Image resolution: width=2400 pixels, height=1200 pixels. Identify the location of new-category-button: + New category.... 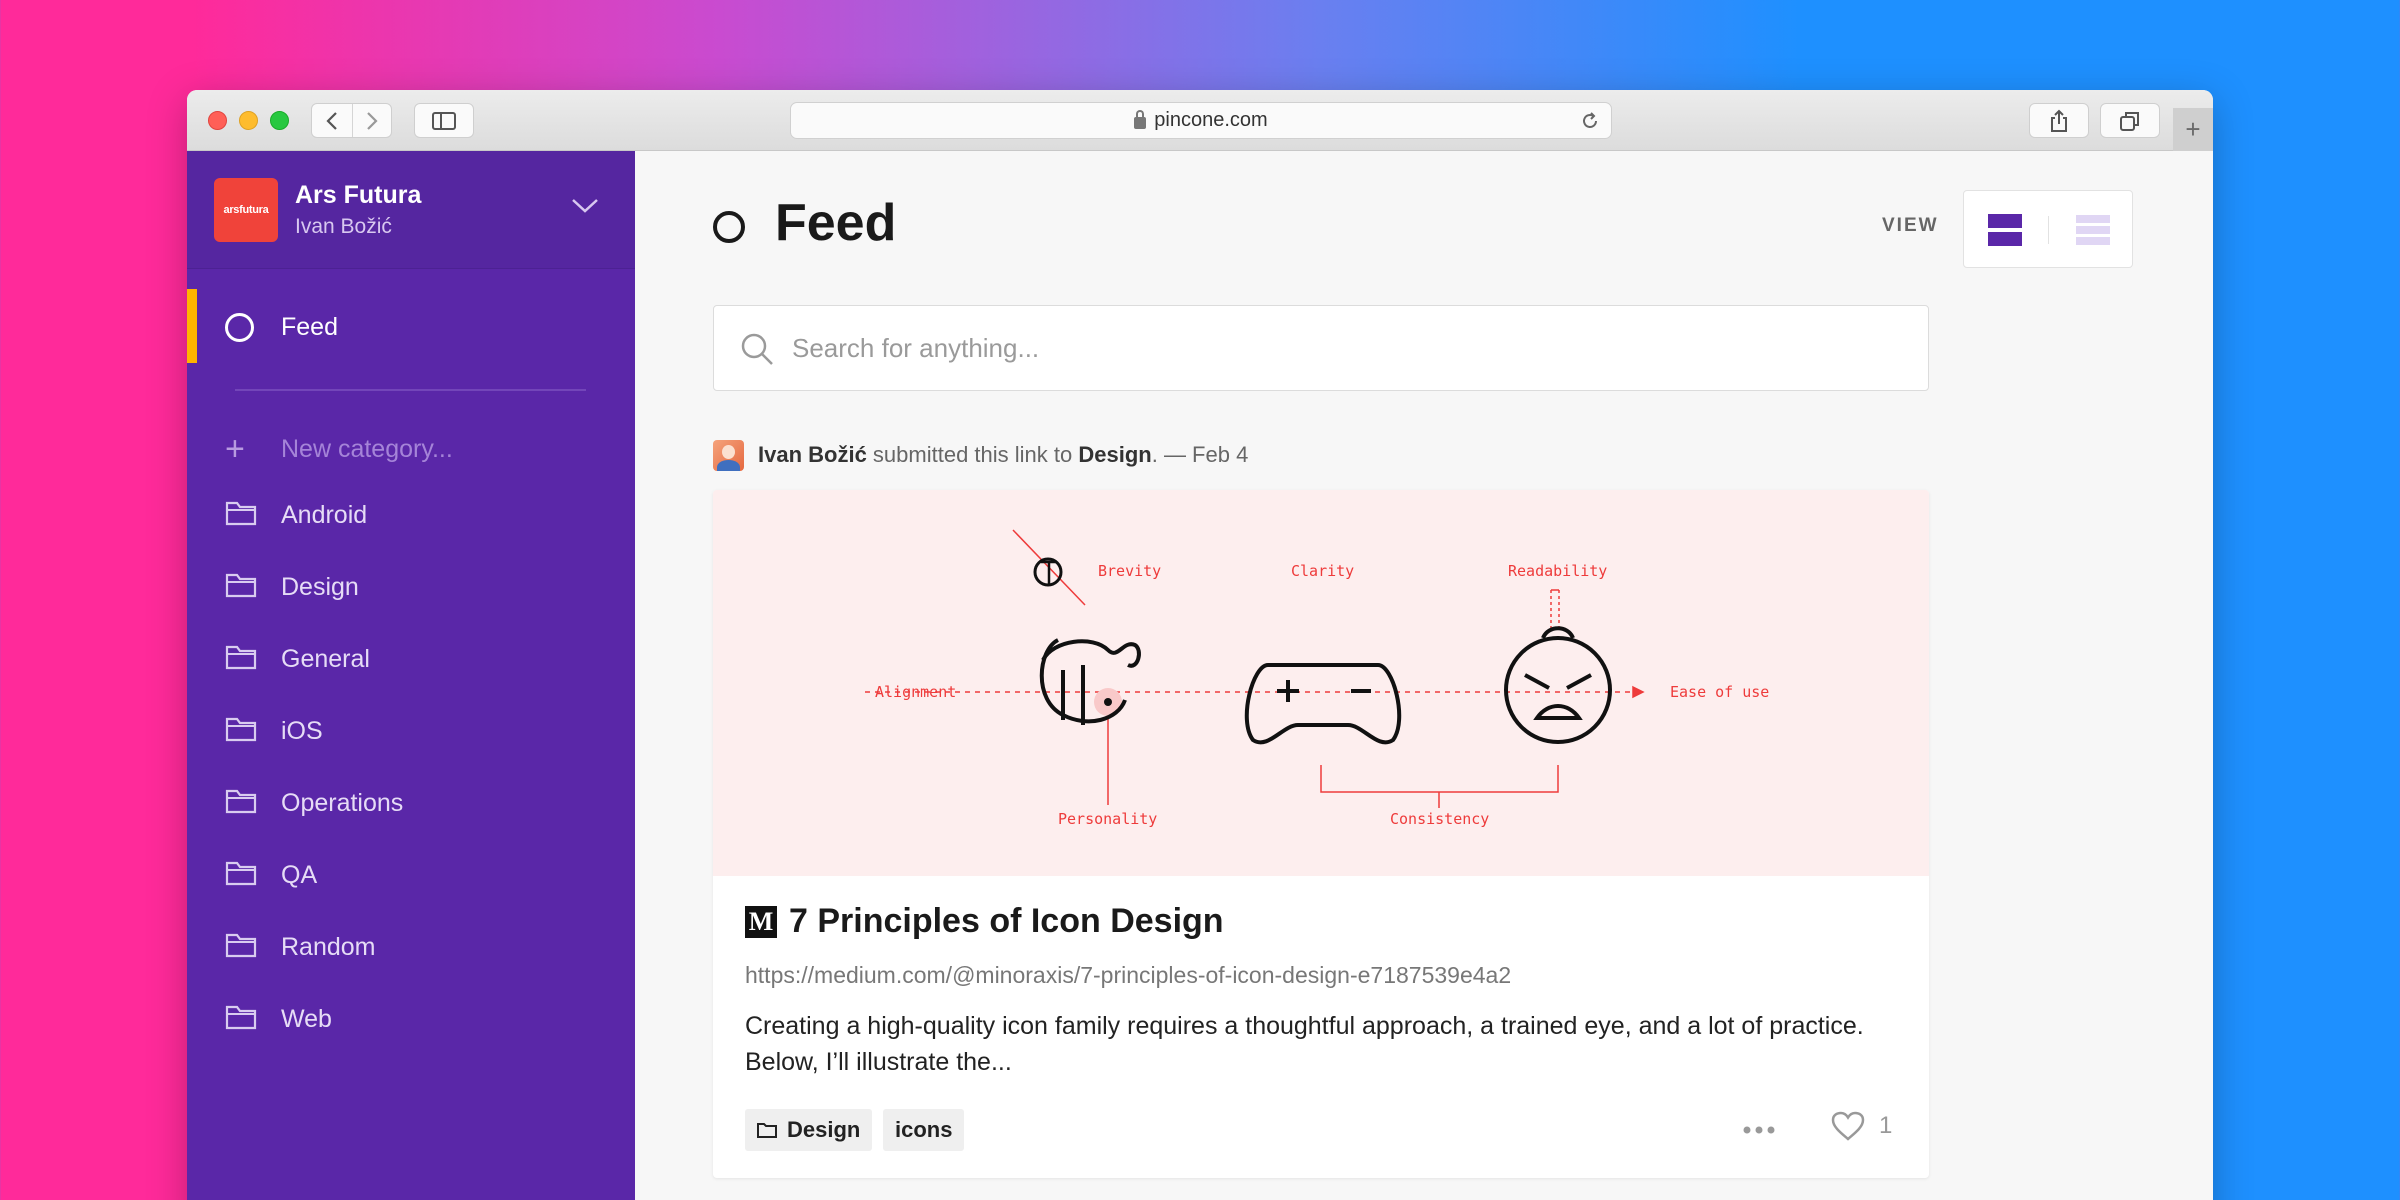
(339, 449).